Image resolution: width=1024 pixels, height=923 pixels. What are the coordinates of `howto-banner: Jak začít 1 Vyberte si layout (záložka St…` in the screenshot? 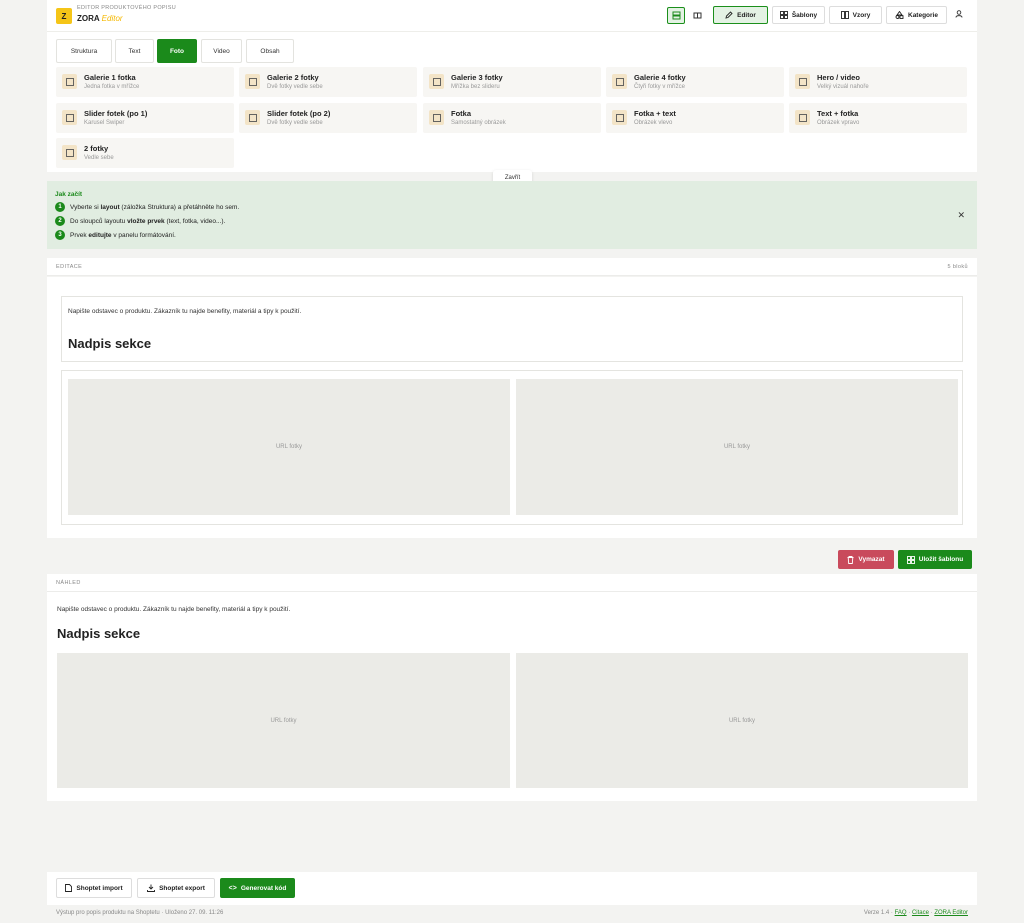 It's located at (512, 215).